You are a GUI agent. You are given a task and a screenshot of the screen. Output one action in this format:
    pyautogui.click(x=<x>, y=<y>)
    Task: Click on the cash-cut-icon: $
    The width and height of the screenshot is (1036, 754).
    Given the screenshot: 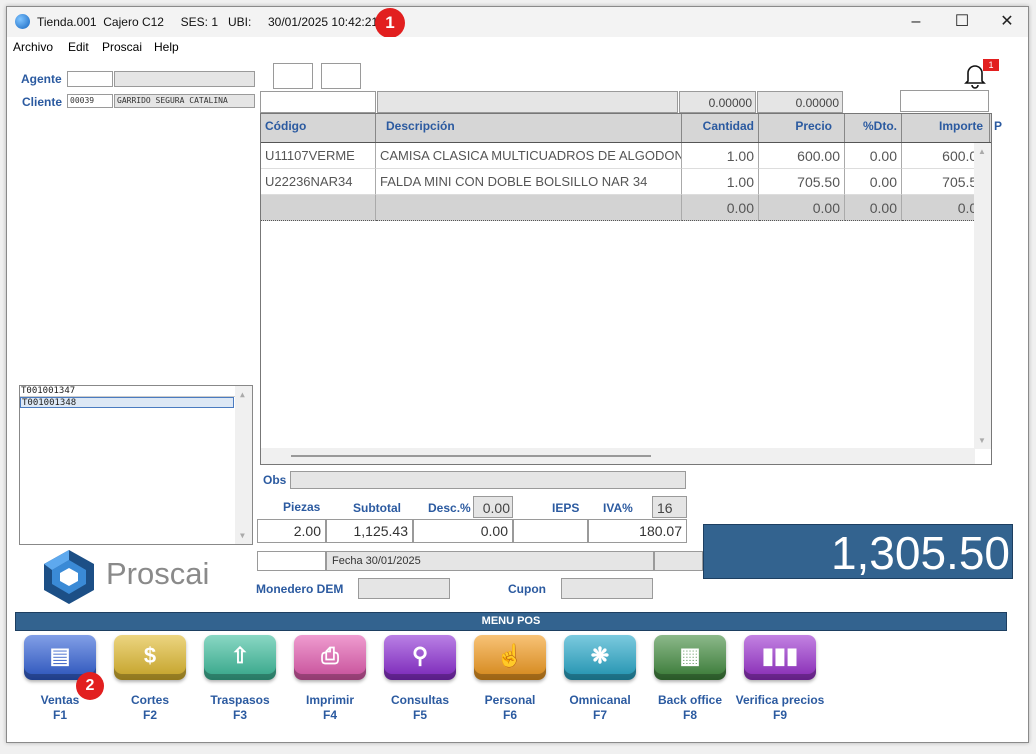 What is the action you would take?
    pyautogui.click(x=150, y=655)
    